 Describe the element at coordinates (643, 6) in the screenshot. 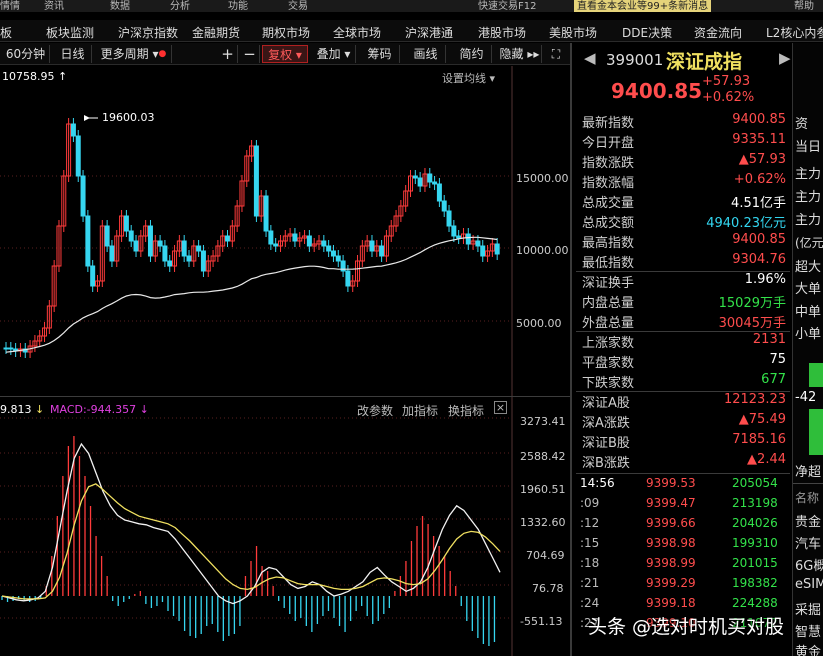

I see `news-highlight: 直看金本会业等99+条新消息` at that location.